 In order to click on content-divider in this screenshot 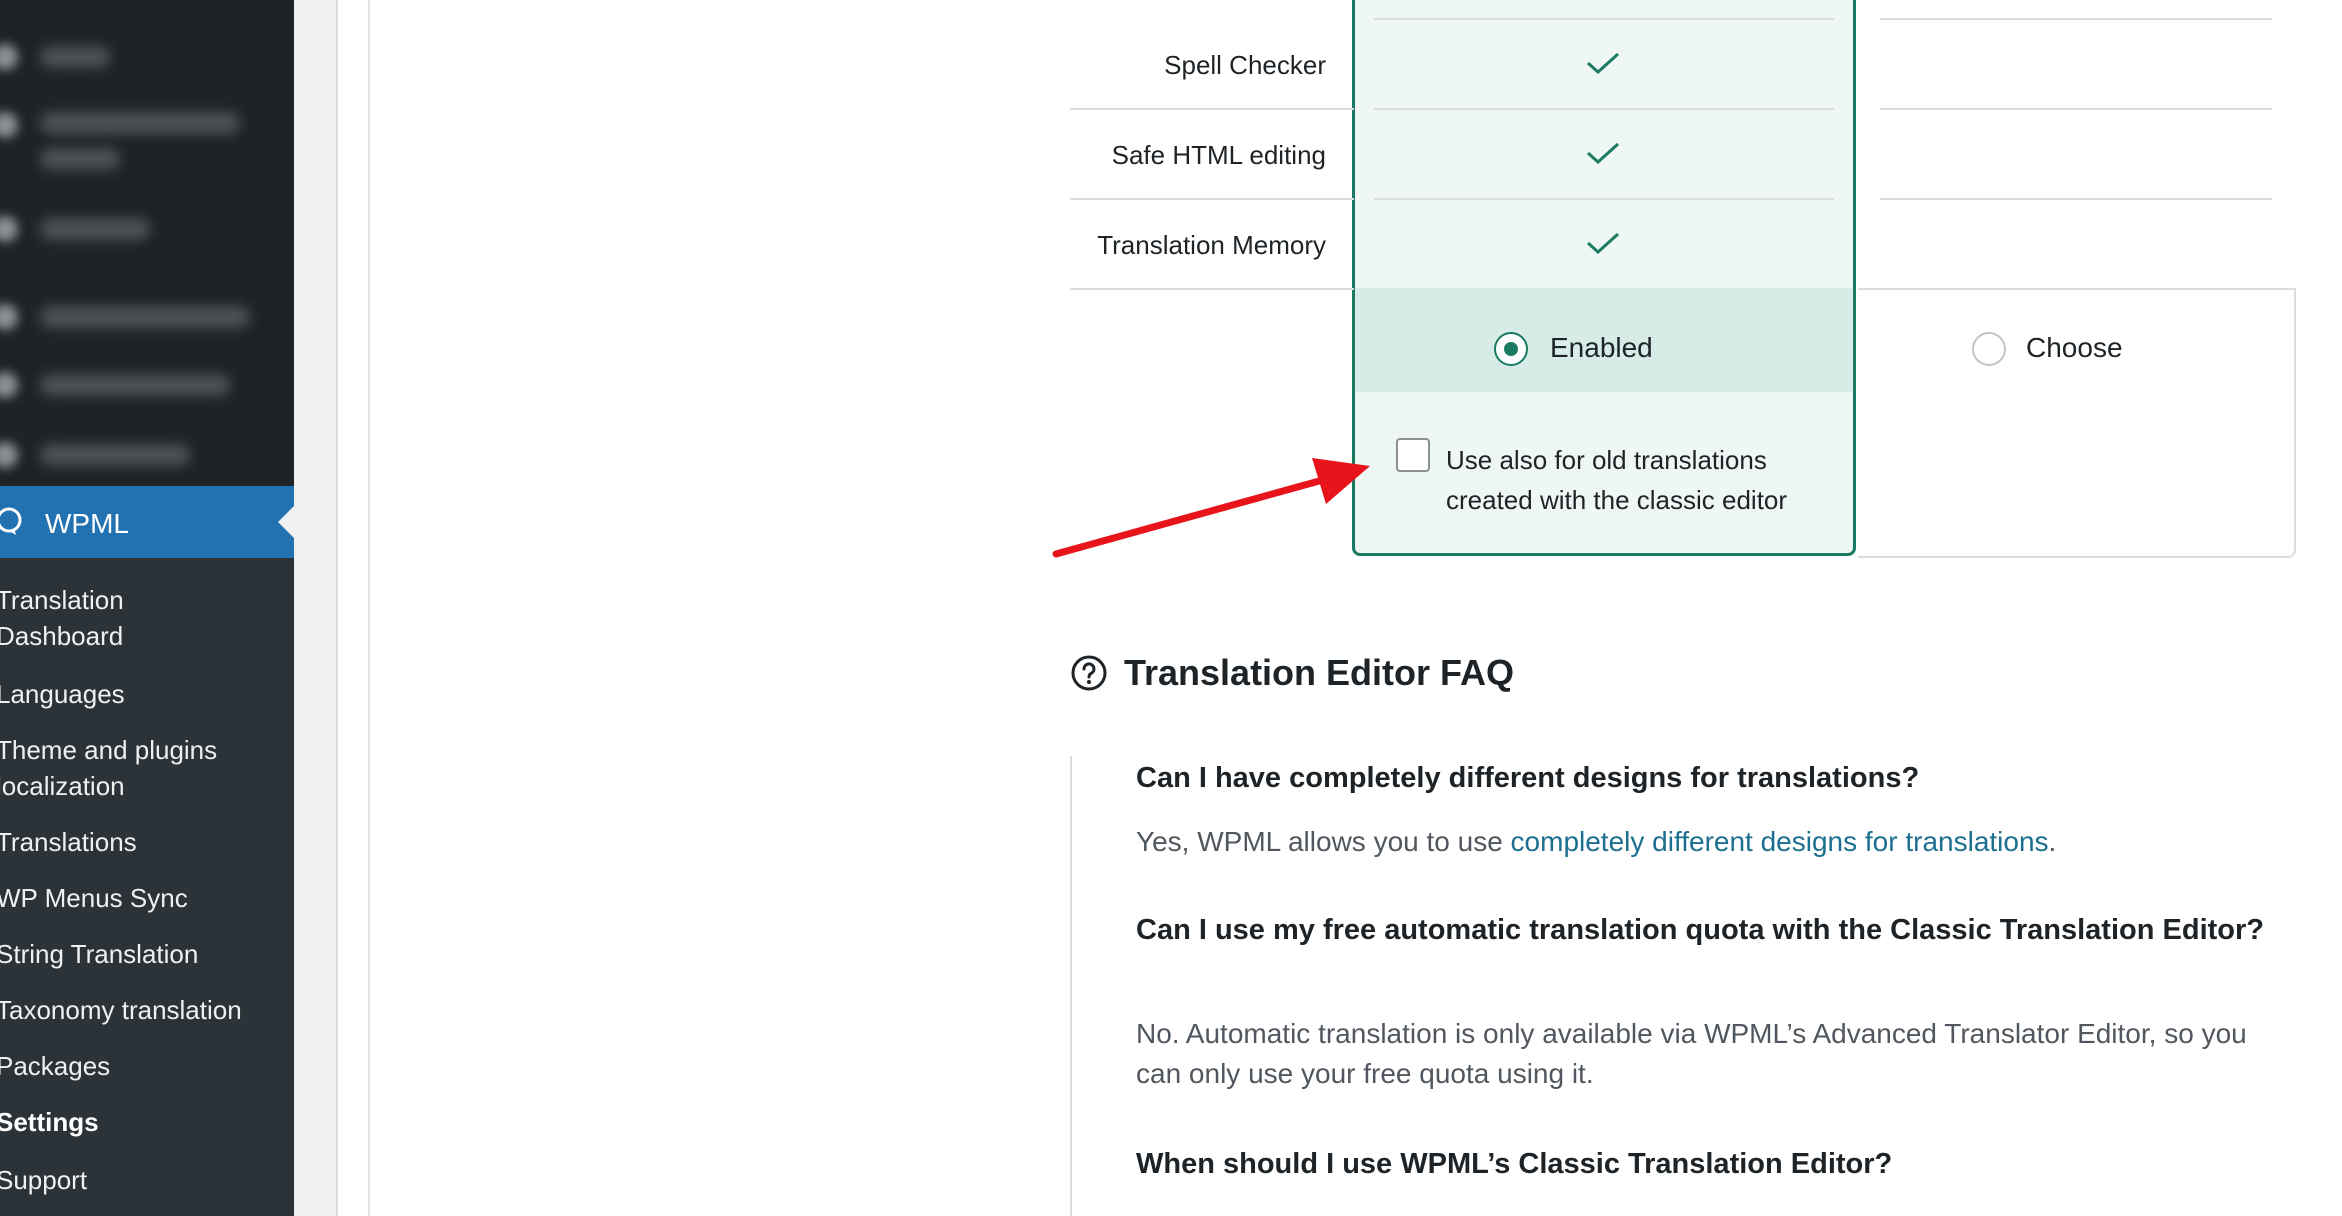, I will do `click(369, 608)`.